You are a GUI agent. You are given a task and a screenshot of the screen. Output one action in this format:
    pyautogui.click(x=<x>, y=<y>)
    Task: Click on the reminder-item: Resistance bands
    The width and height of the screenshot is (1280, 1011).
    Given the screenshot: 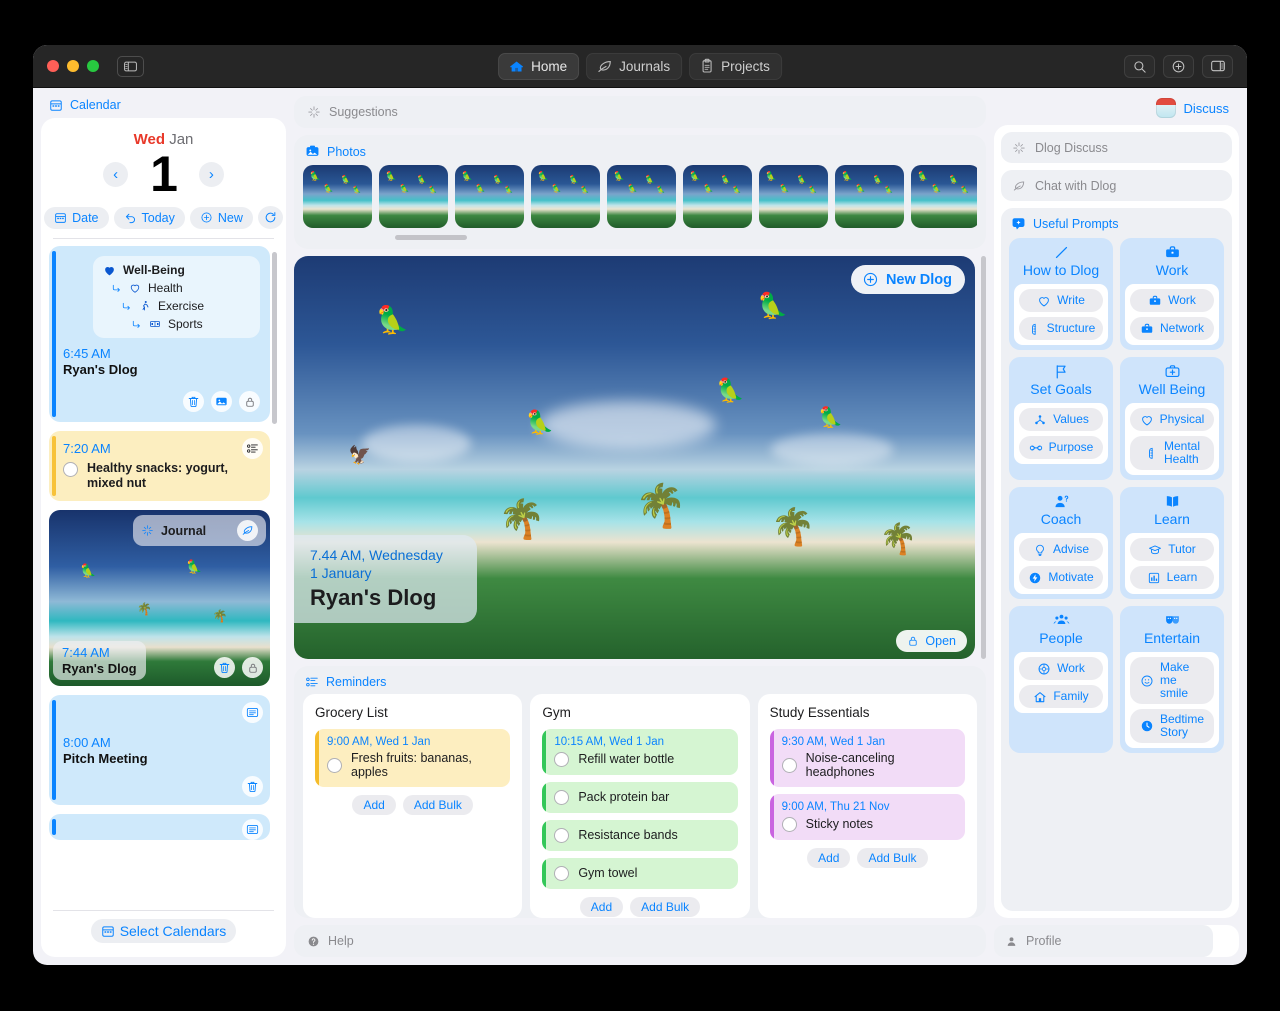 What is the action you would take?
    pyautogui.click(x=640, y=835)
    